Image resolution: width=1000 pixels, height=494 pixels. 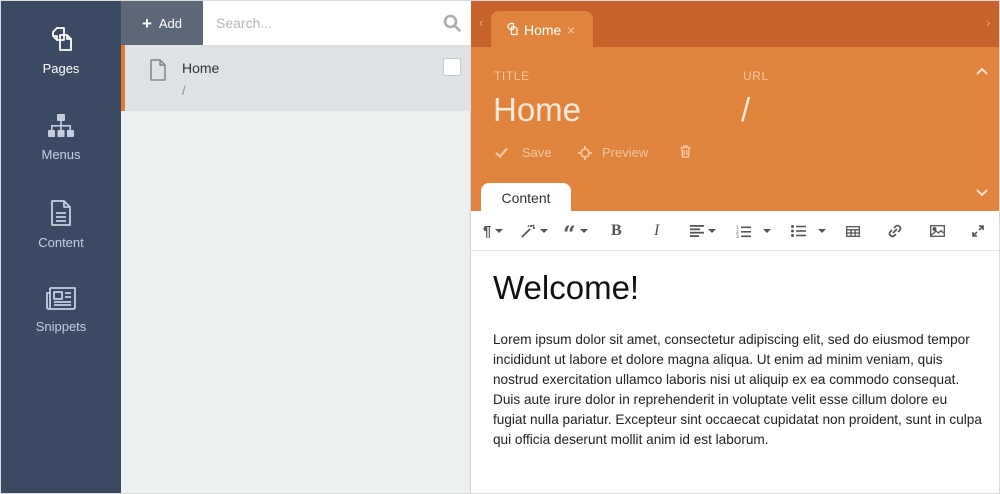 What do you see at coordinates (184, 90) in the screenshot?
I see `page-url: /` at bounding box center [184, 90].